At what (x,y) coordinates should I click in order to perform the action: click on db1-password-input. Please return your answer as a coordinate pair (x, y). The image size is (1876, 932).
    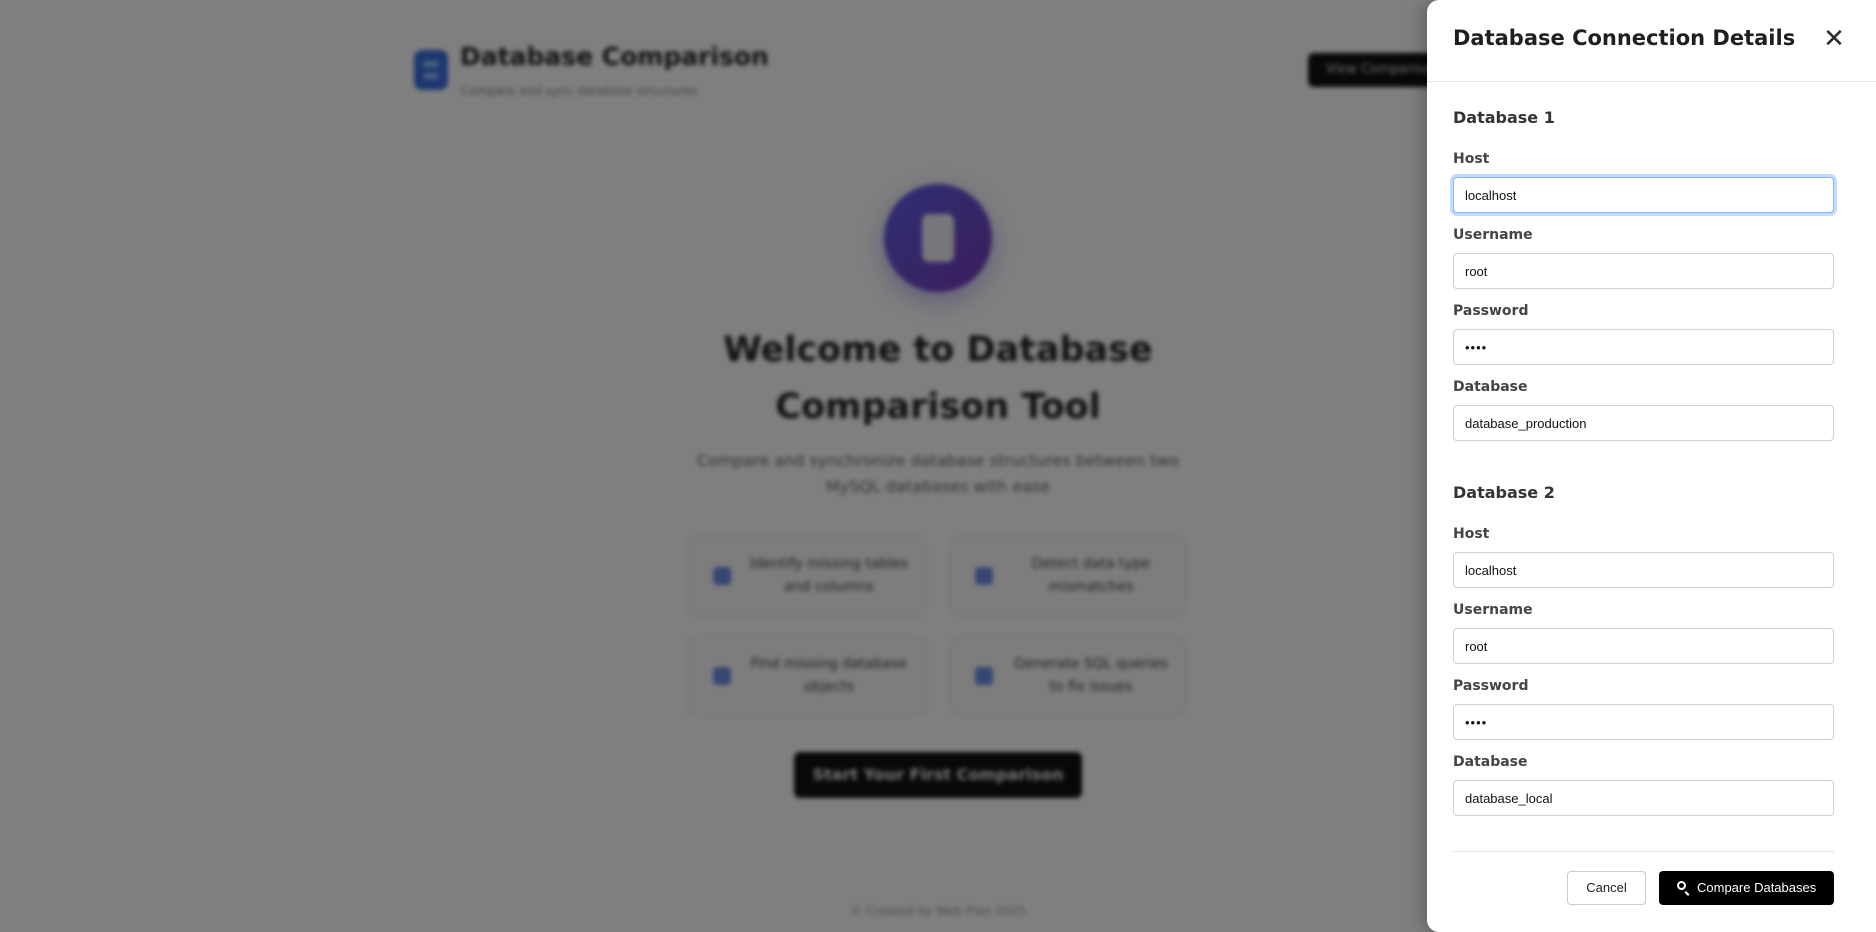
    Looking at the image, I should click on (1643, 347).